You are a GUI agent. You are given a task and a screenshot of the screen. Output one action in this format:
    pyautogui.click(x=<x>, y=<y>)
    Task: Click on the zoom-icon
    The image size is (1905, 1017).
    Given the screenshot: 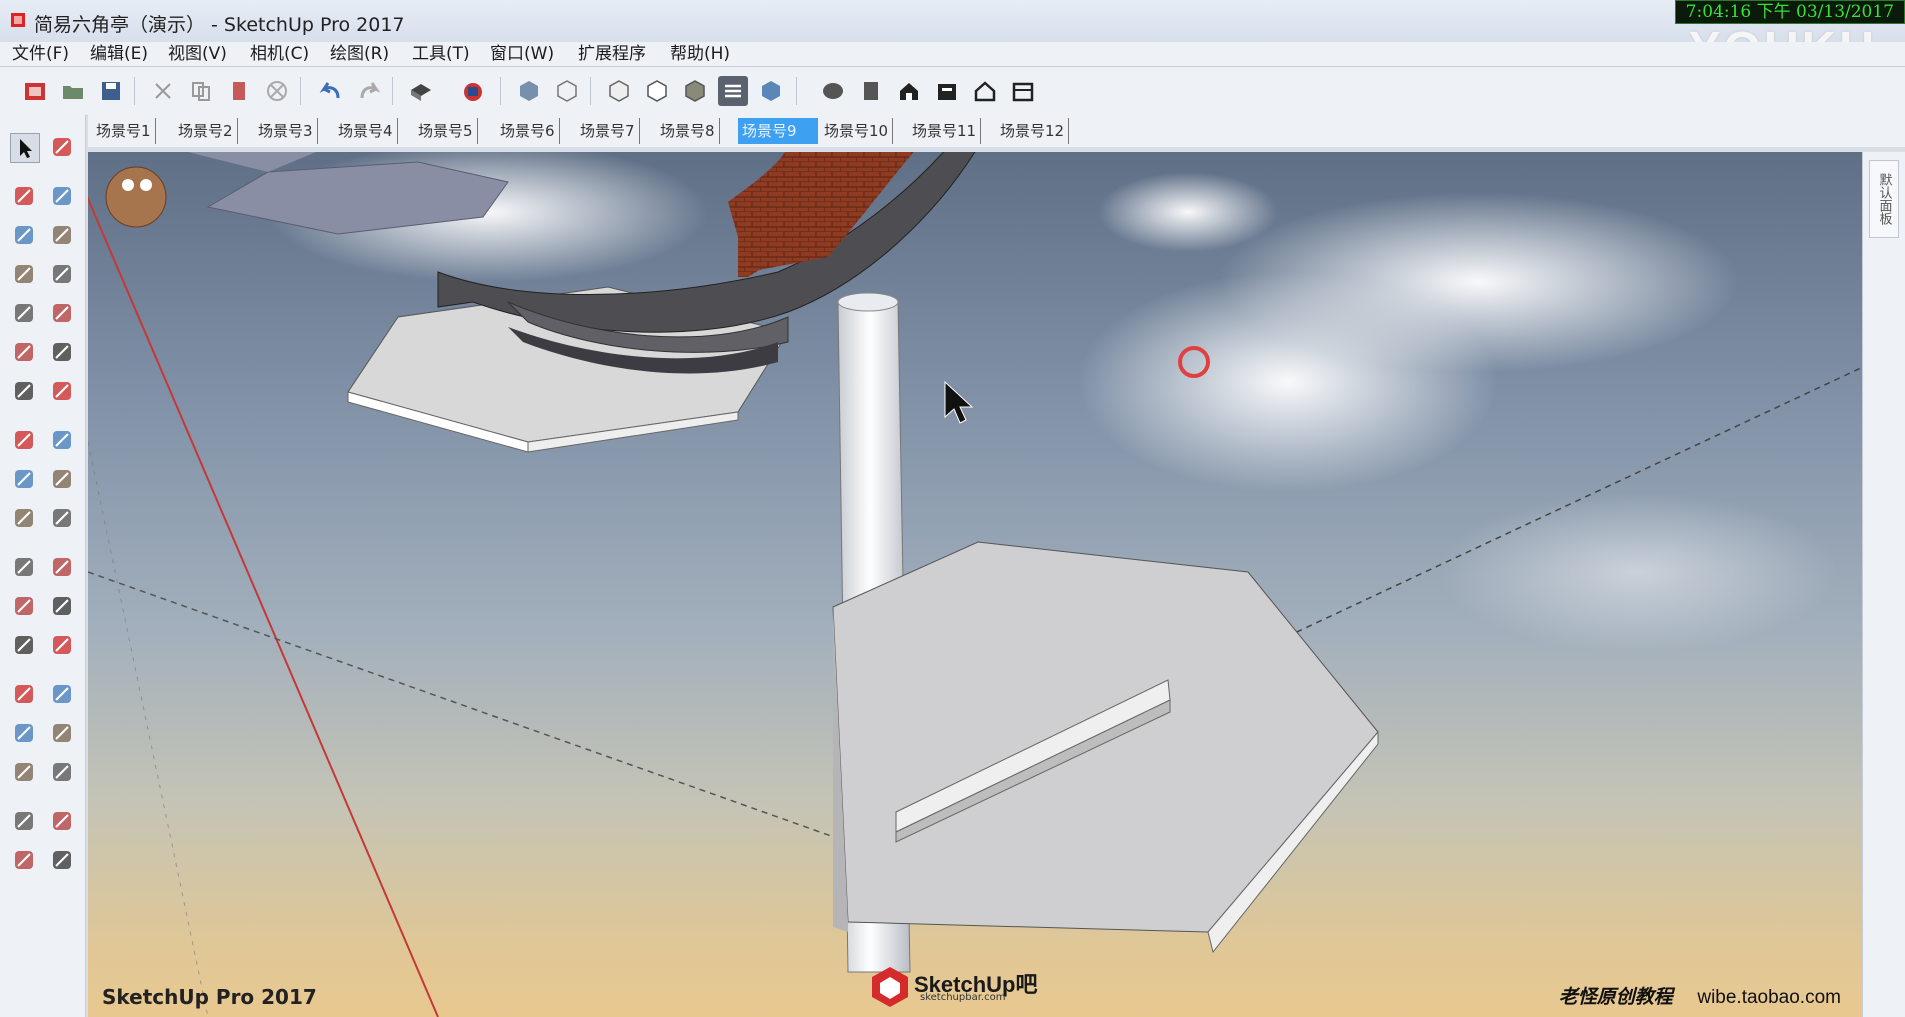 What is the action you would take?
    pyautogui.click(x=24, y=733)
    